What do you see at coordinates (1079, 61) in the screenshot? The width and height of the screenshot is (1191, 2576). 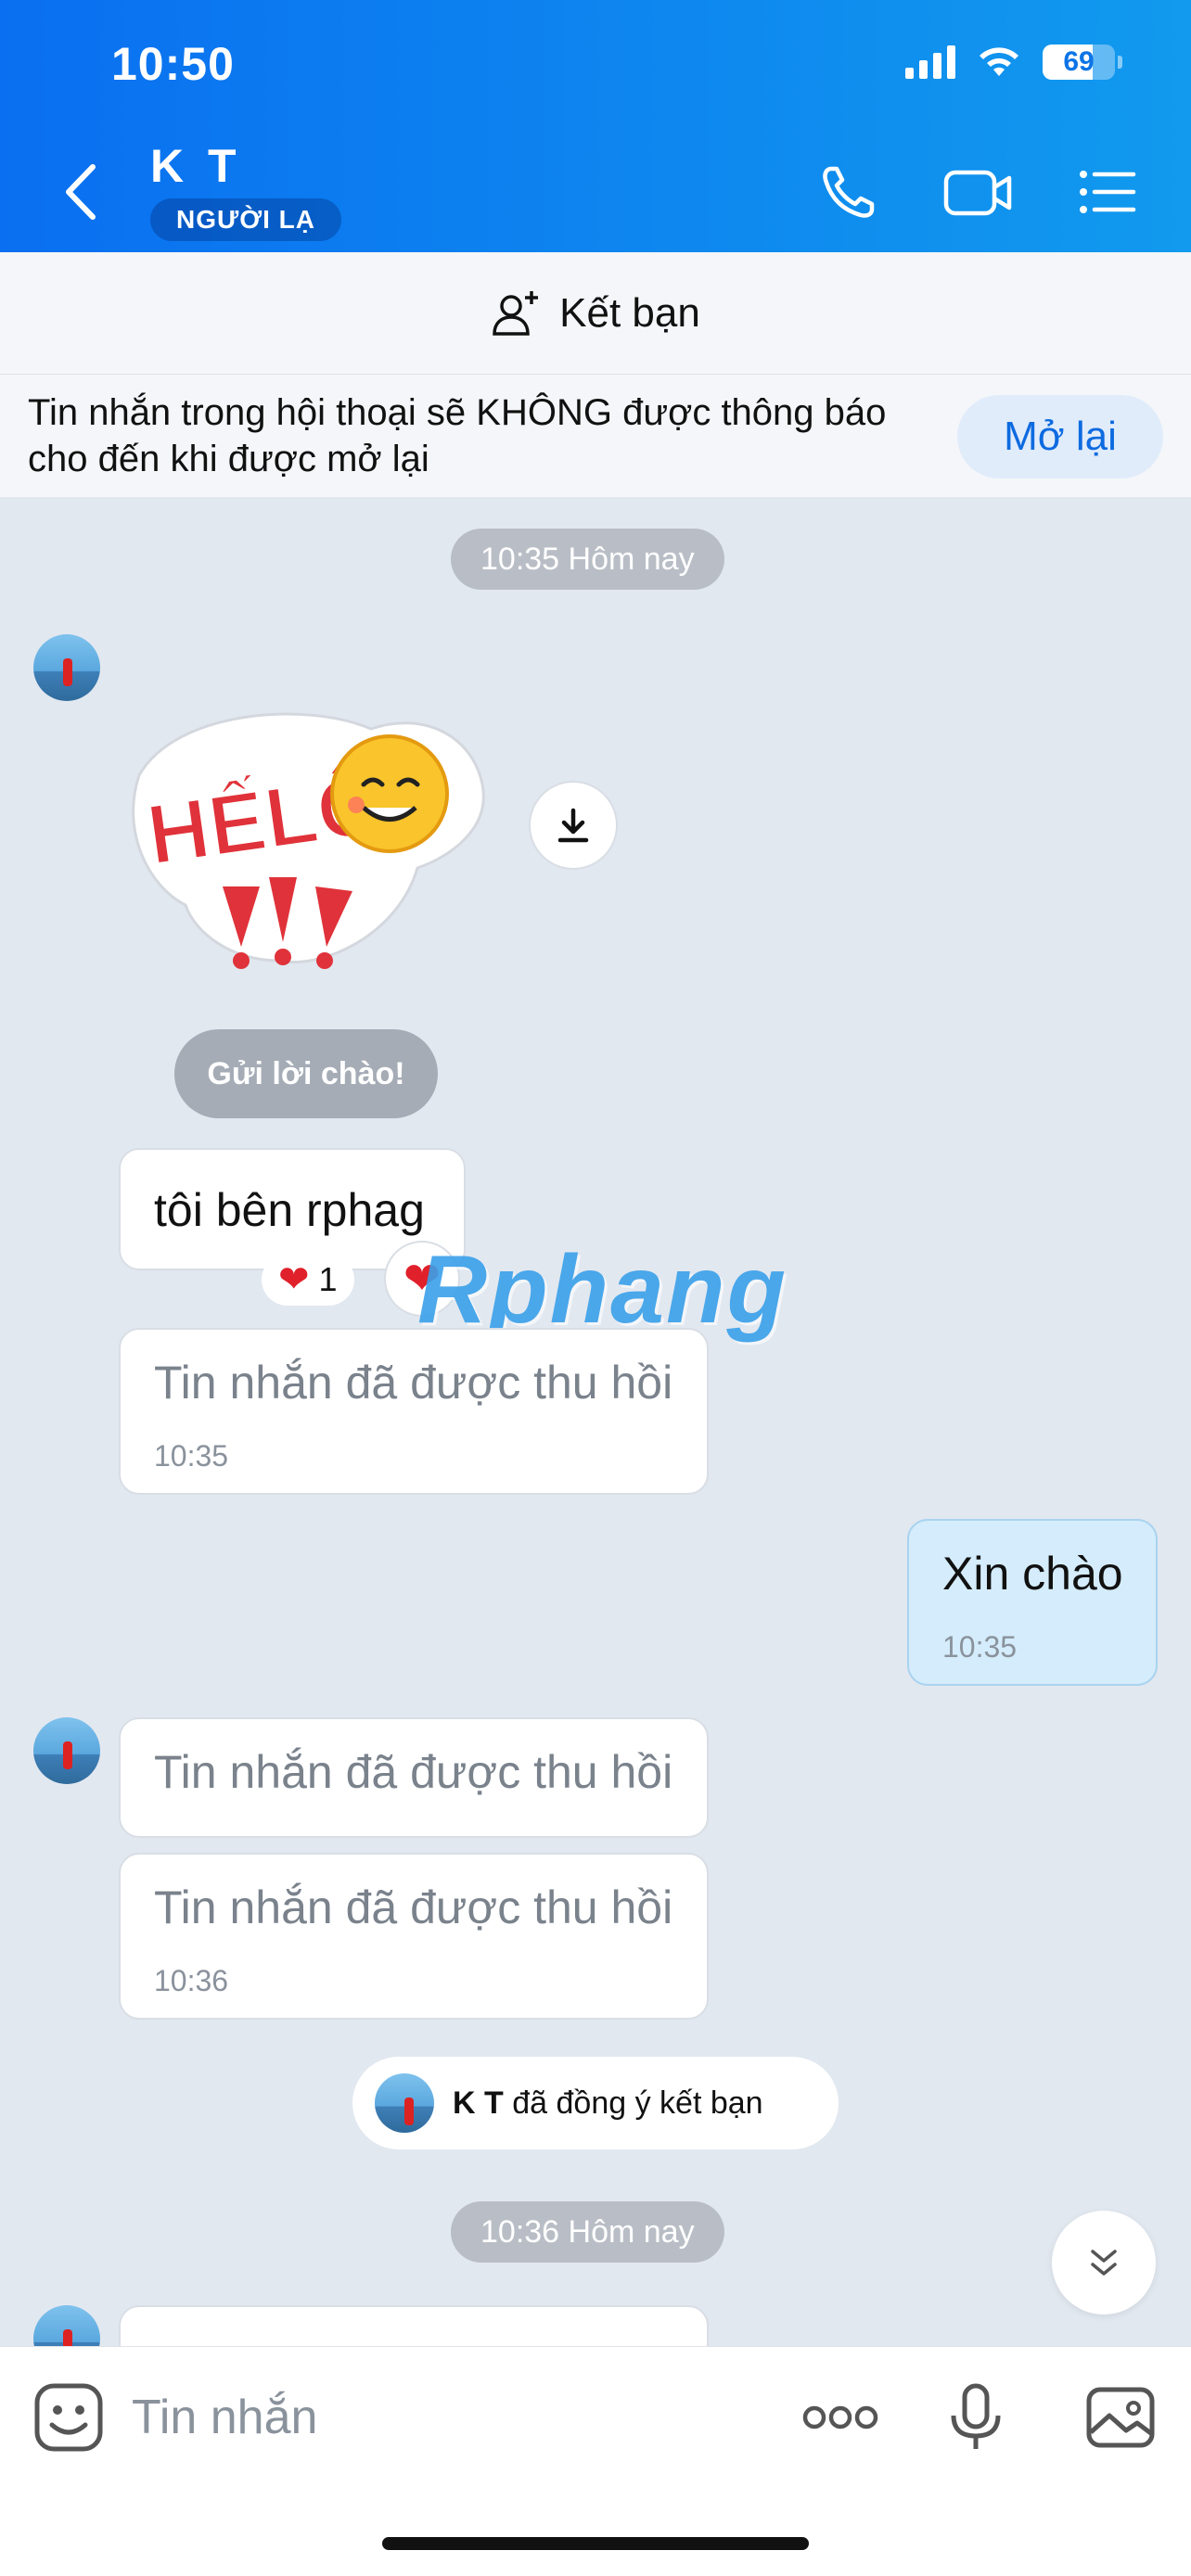 I see `battery-level: 69` at bounding box center [1079, 61].